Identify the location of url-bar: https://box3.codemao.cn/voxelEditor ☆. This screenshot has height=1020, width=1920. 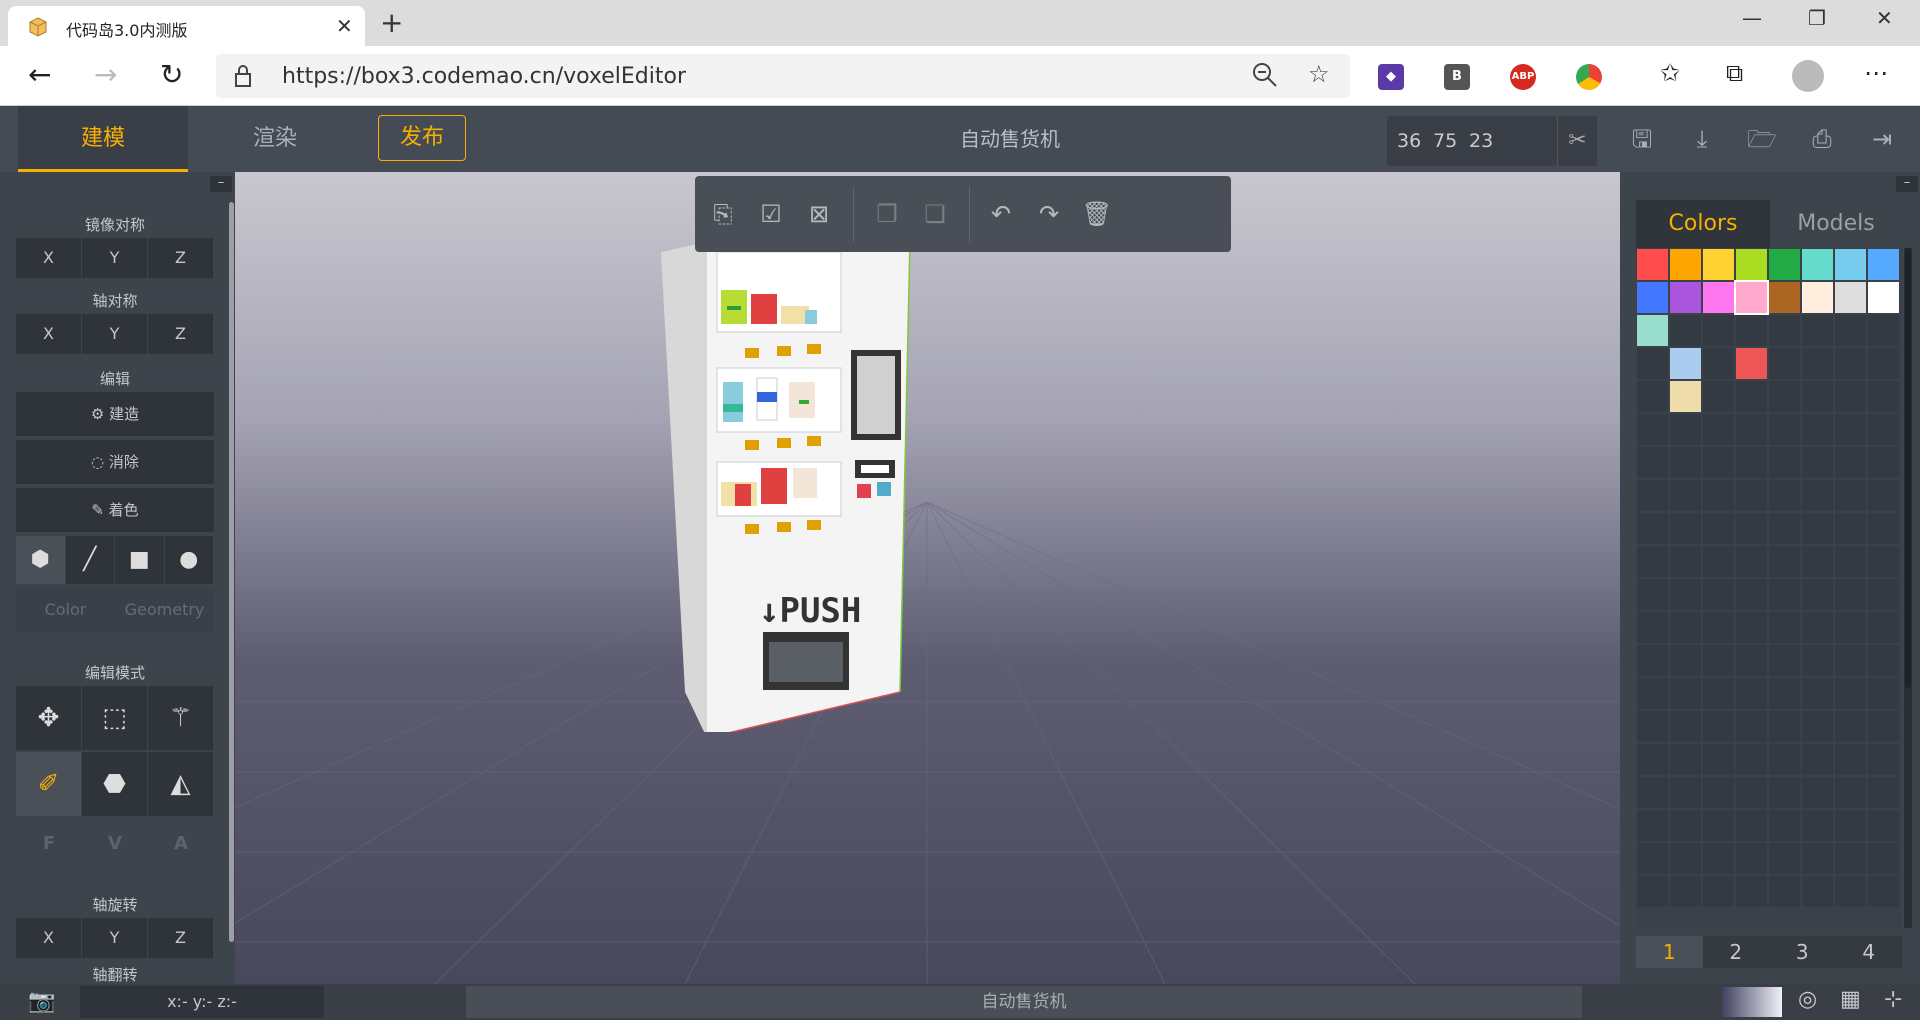
(783, 76).